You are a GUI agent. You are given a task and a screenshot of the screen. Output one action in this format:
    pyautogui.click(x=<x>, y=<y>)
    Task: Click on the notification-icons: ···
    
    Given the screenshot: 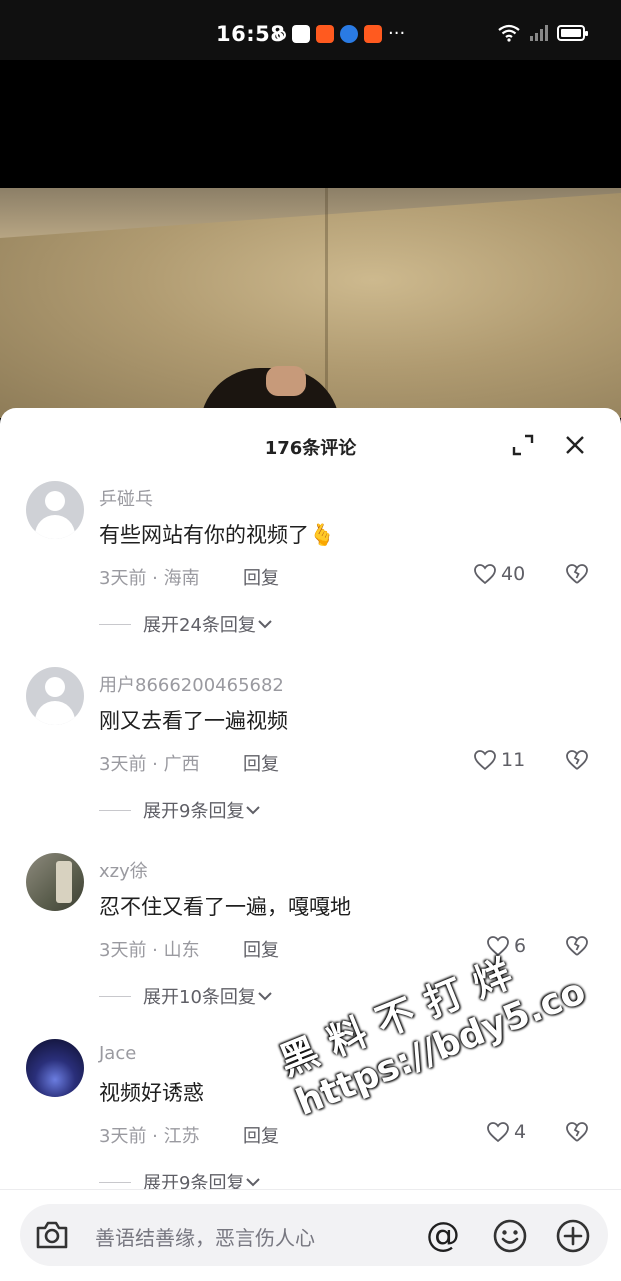 What is the action you would take?
    pyautogui.click(x=340, y=34)
    